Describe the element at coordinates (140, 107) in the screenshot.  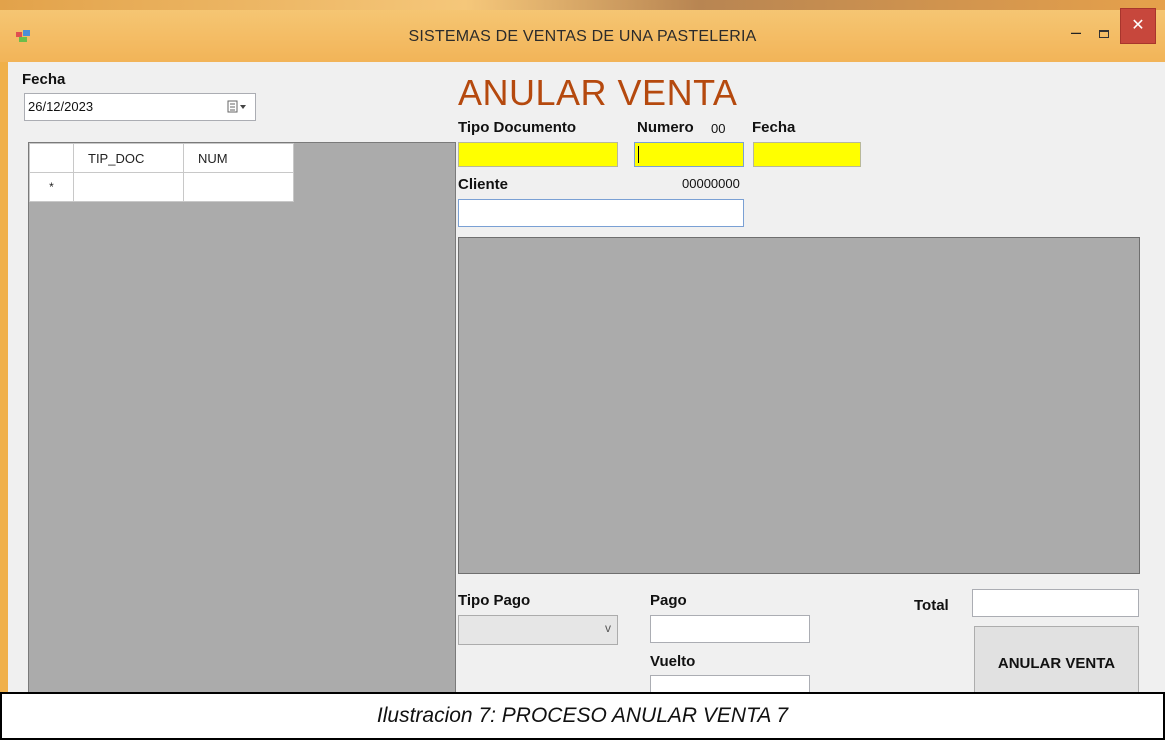
I see `fecha-date-picker: 26/12/2023` at that location.